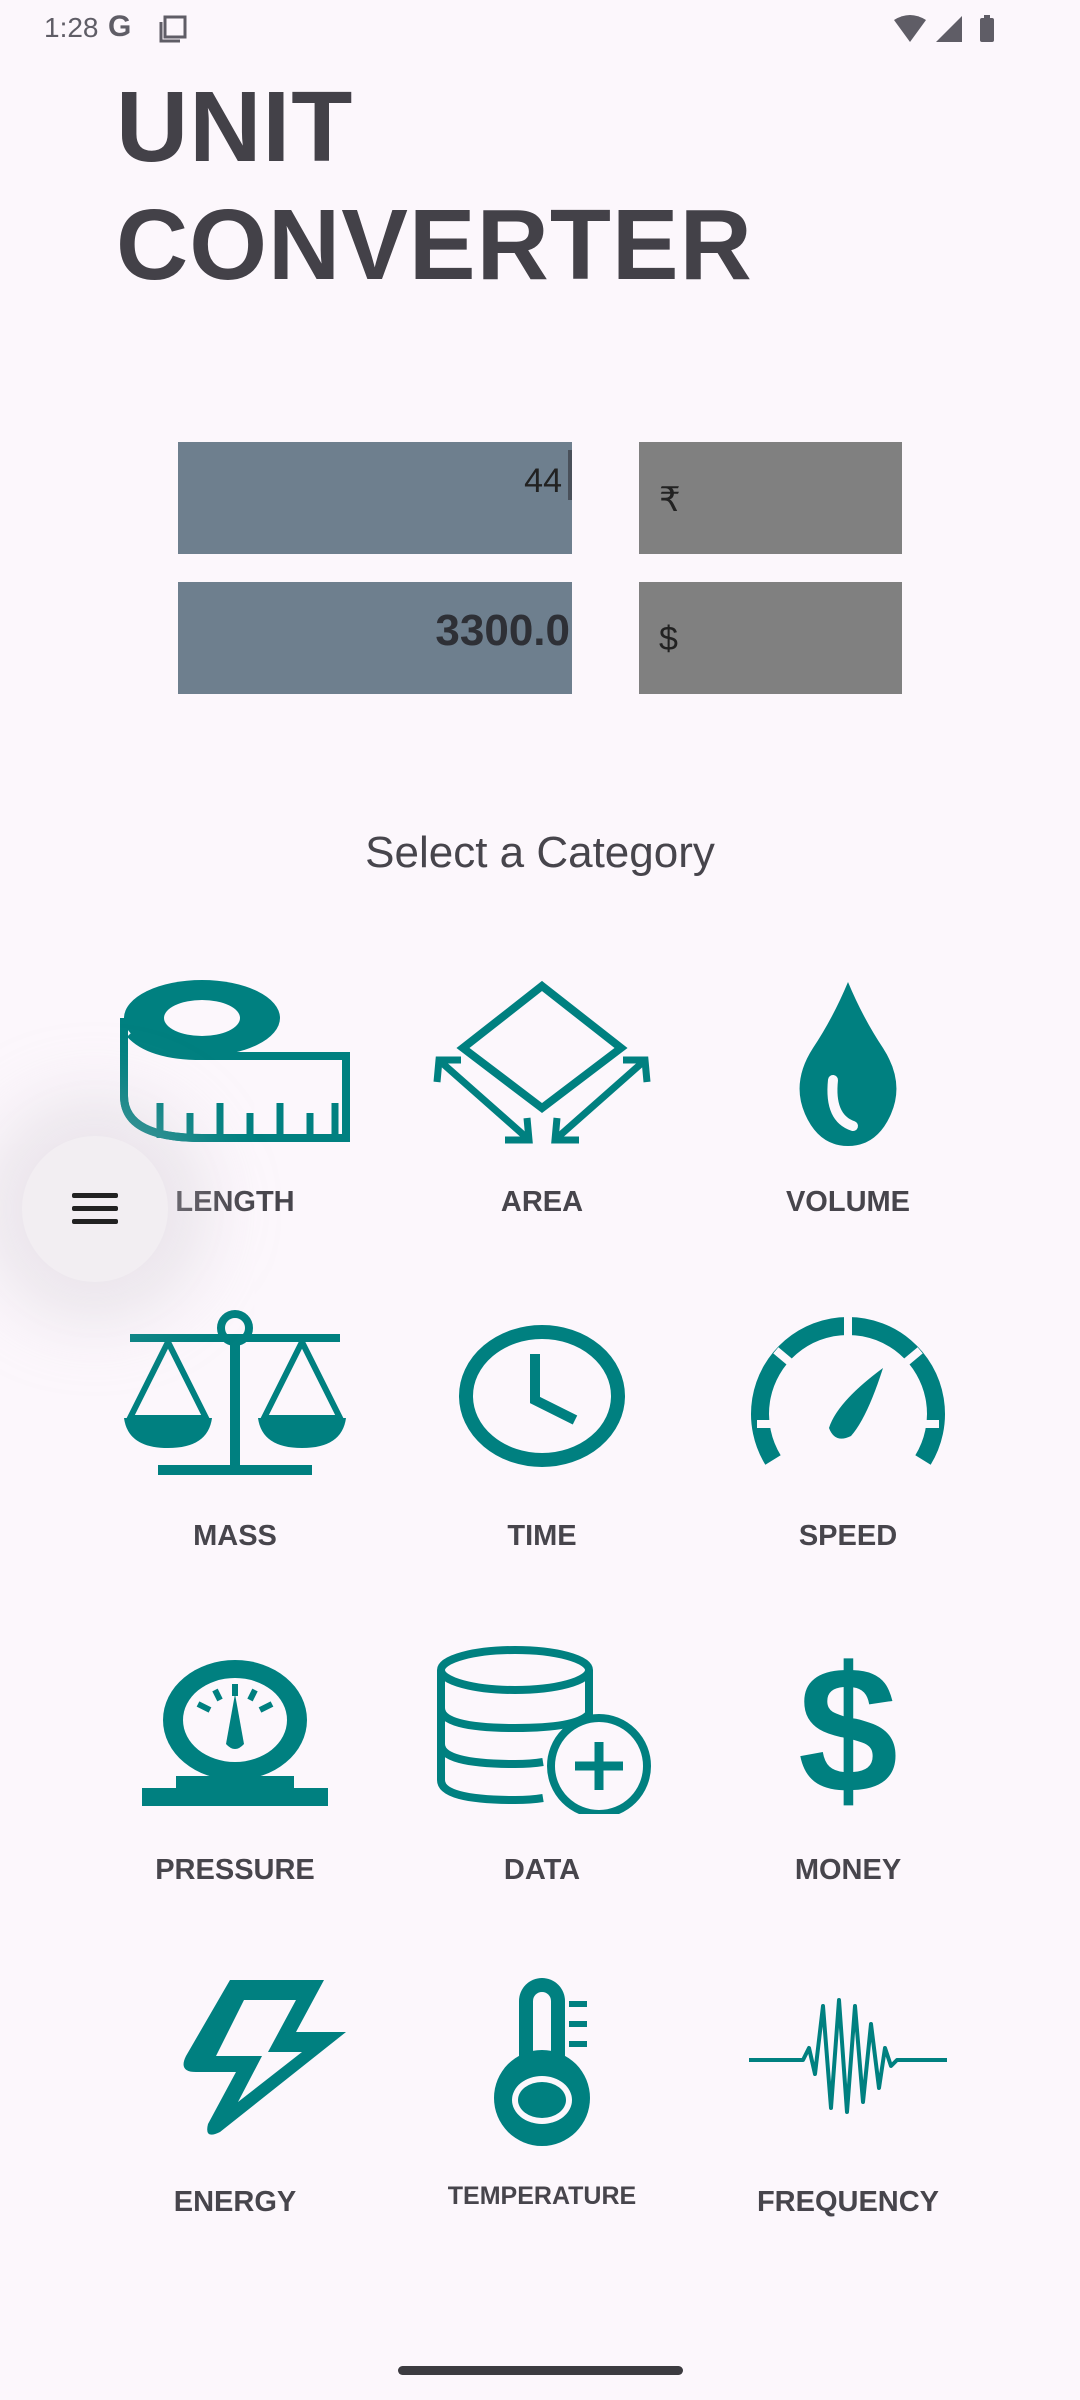  Describe the element at coordinates (570, 475) in the screenshot. I see `text-cursor` at that location.